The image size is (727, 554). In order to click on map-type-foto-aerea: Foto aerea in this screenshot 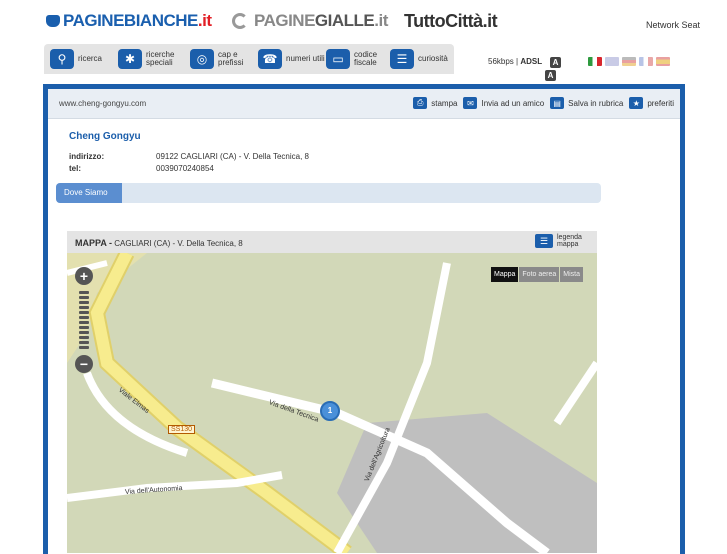, I will do `click(539, 274)`.